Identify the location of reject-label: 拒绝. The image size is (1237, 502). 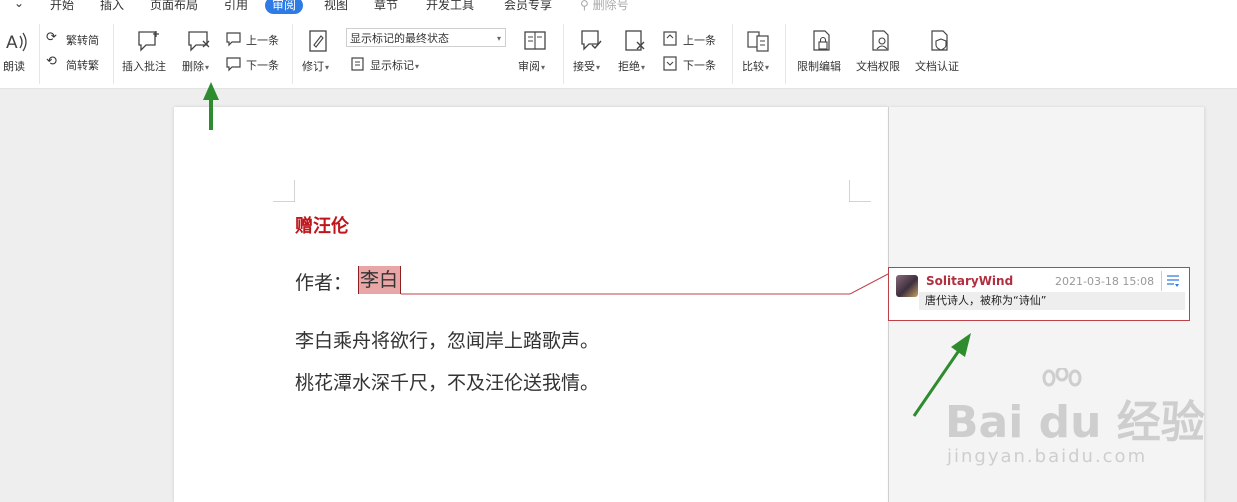
(629, 66).